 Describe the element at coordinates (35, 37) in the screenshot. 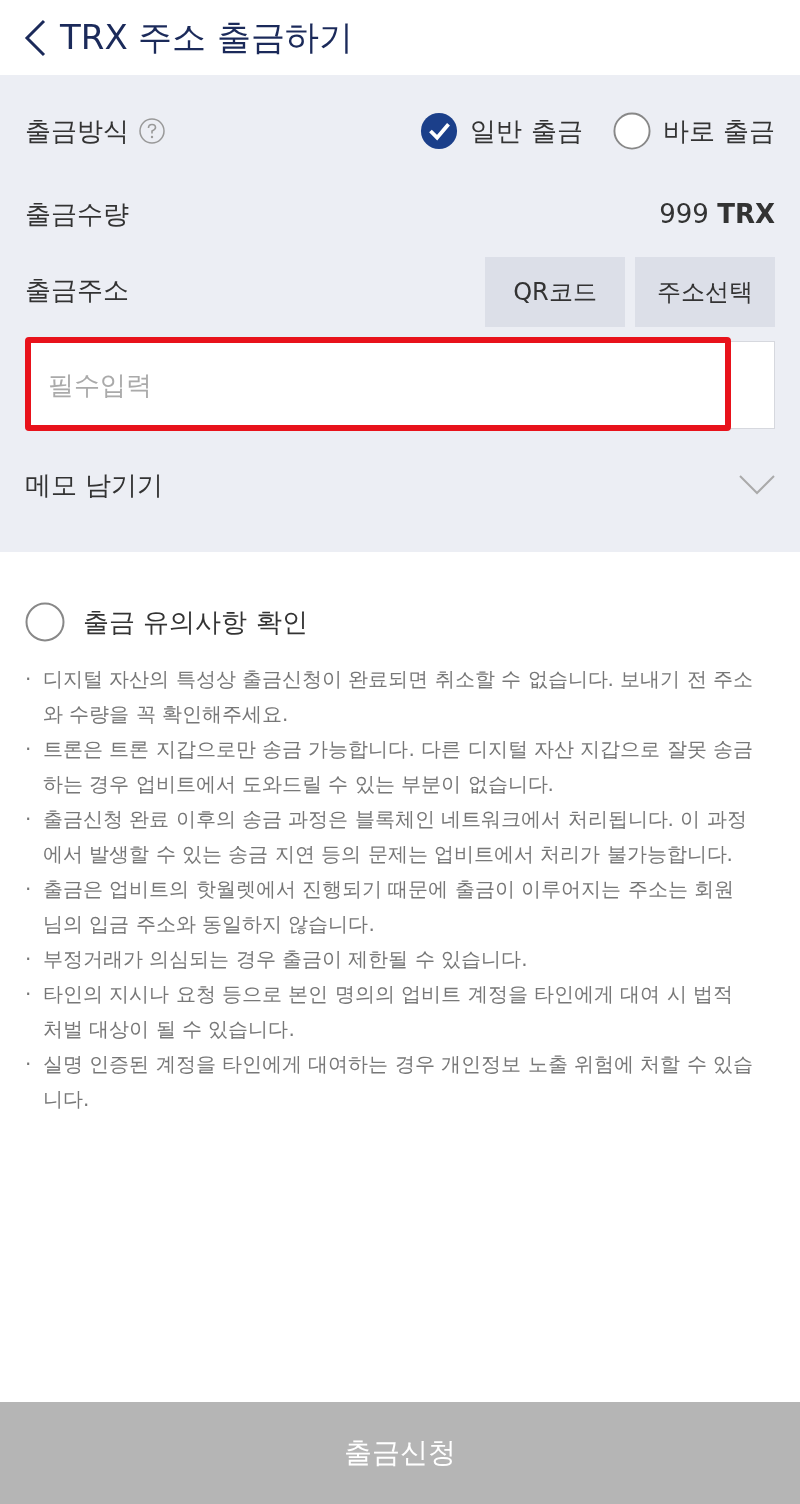

I see `back-icon` at that location.